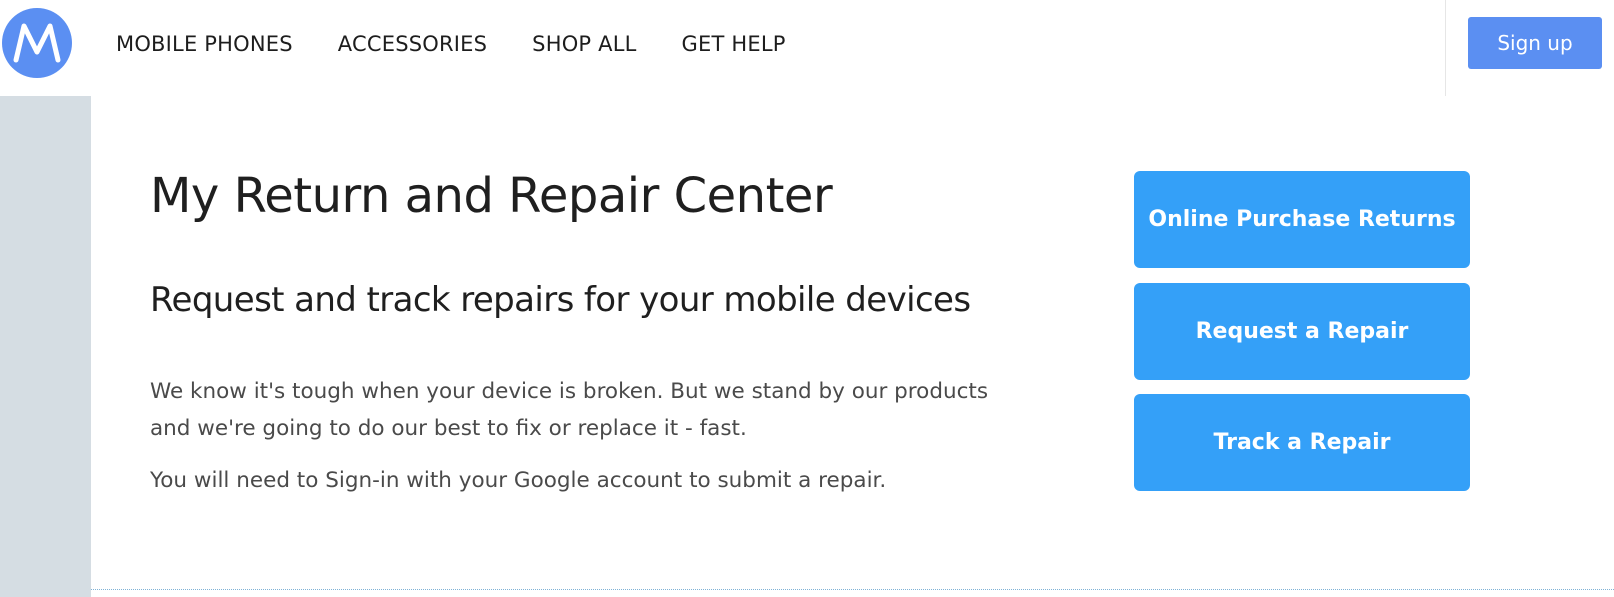 This screenshot has width=1614, height=597. I want to click on batwing-m-icon, so click(37, 43).